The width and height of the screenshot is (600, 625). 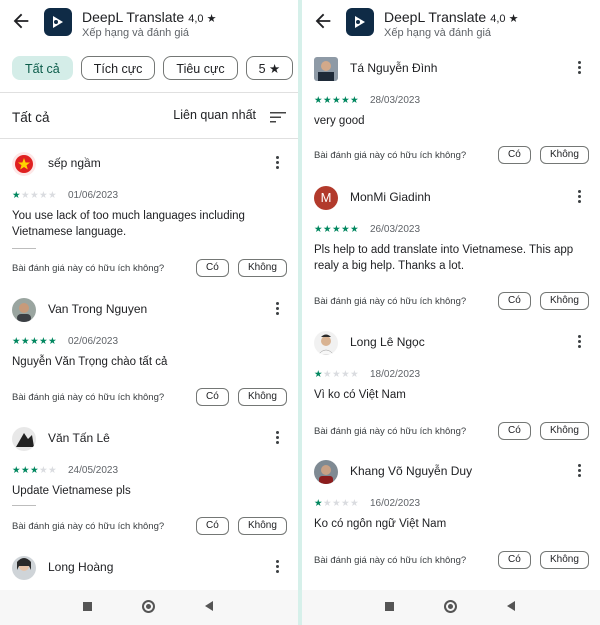 What do you see at coordinates (200, 68) in the screenshot?
I see `chip-negative: Tiêu cực` at bounding box center [200, 68].